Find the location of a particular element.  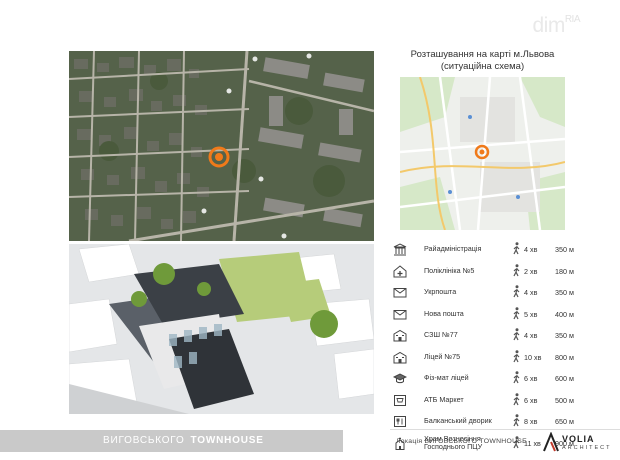

government-building-icon is located at coordinates (400, 249).